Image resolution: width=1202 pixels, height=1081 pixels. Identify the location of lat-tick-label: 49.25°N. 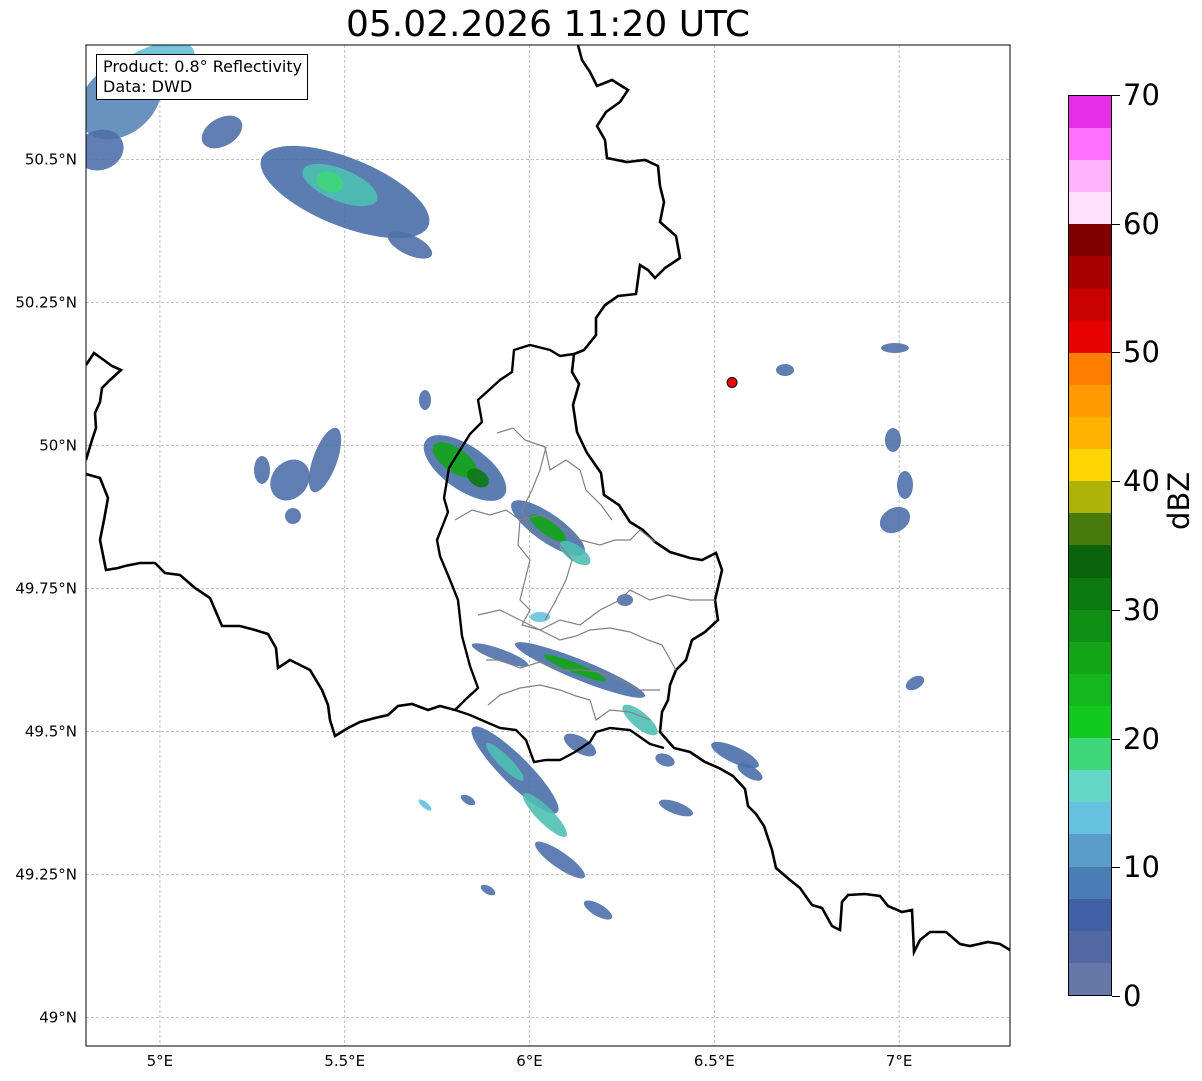
(46, 874).